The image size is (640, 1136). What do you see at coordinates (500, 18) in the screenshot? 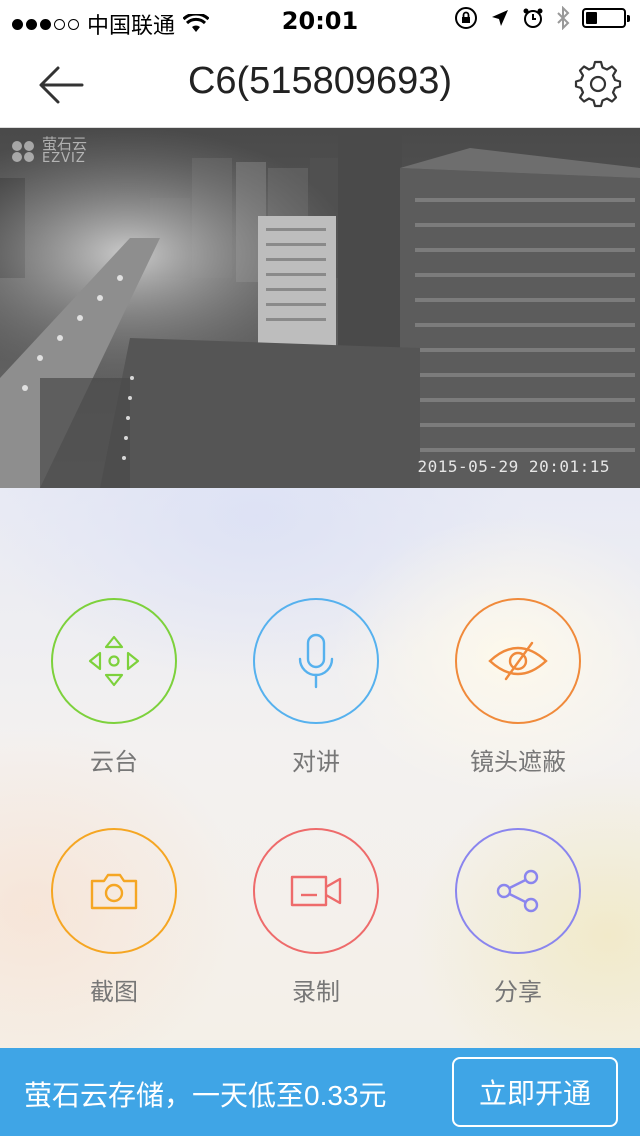
I see `location-arrow-icon` at bounding box center [500, 18].